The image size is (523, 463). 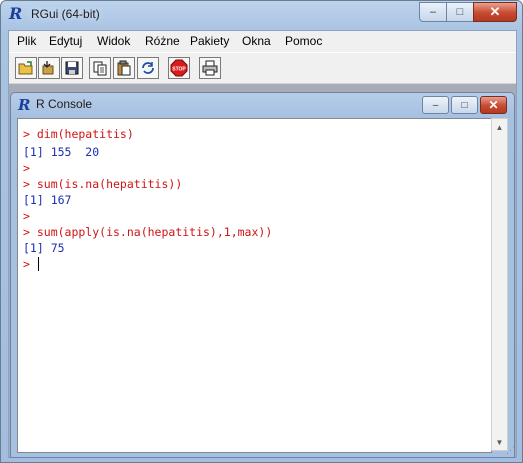 I want to click on paste-button, so click(x=124, y=68).